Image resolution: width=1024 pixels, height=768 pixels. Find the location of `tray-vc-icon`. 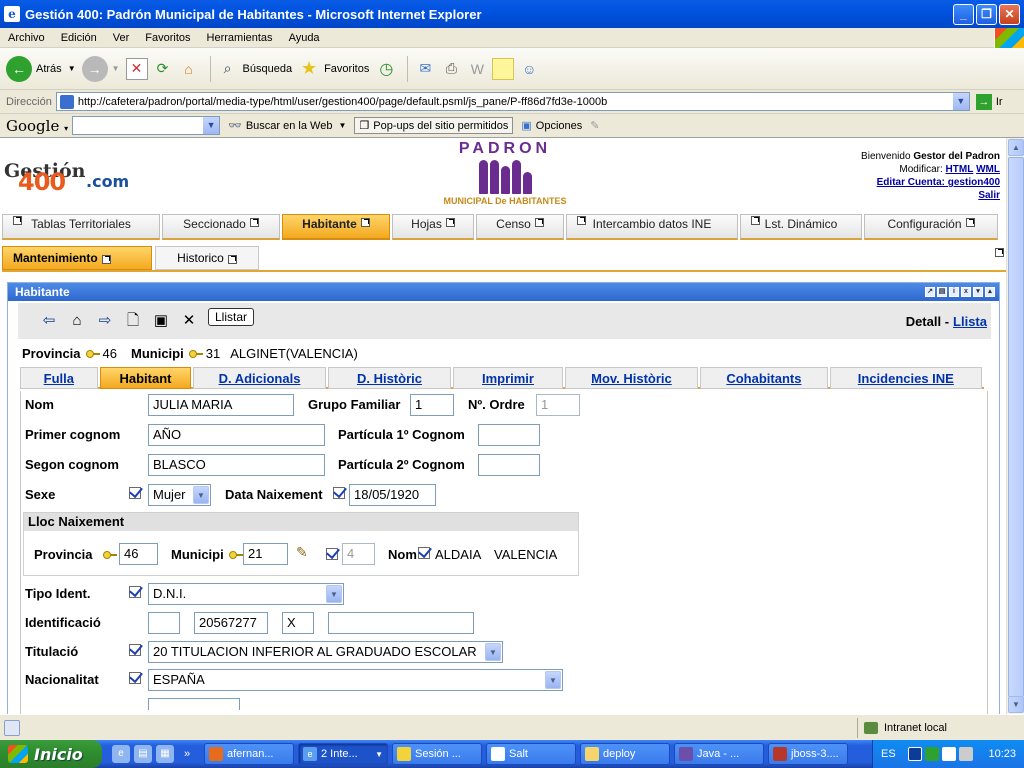

tray-vc-icon is located at coordinates (966, 754).